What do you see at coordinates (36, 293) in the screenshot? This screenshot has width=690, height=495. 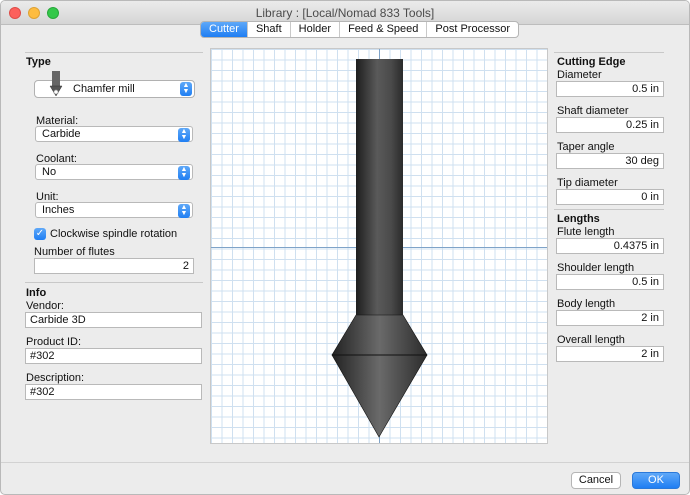 I see `info-title: Info` at bounding box center [36, 293].